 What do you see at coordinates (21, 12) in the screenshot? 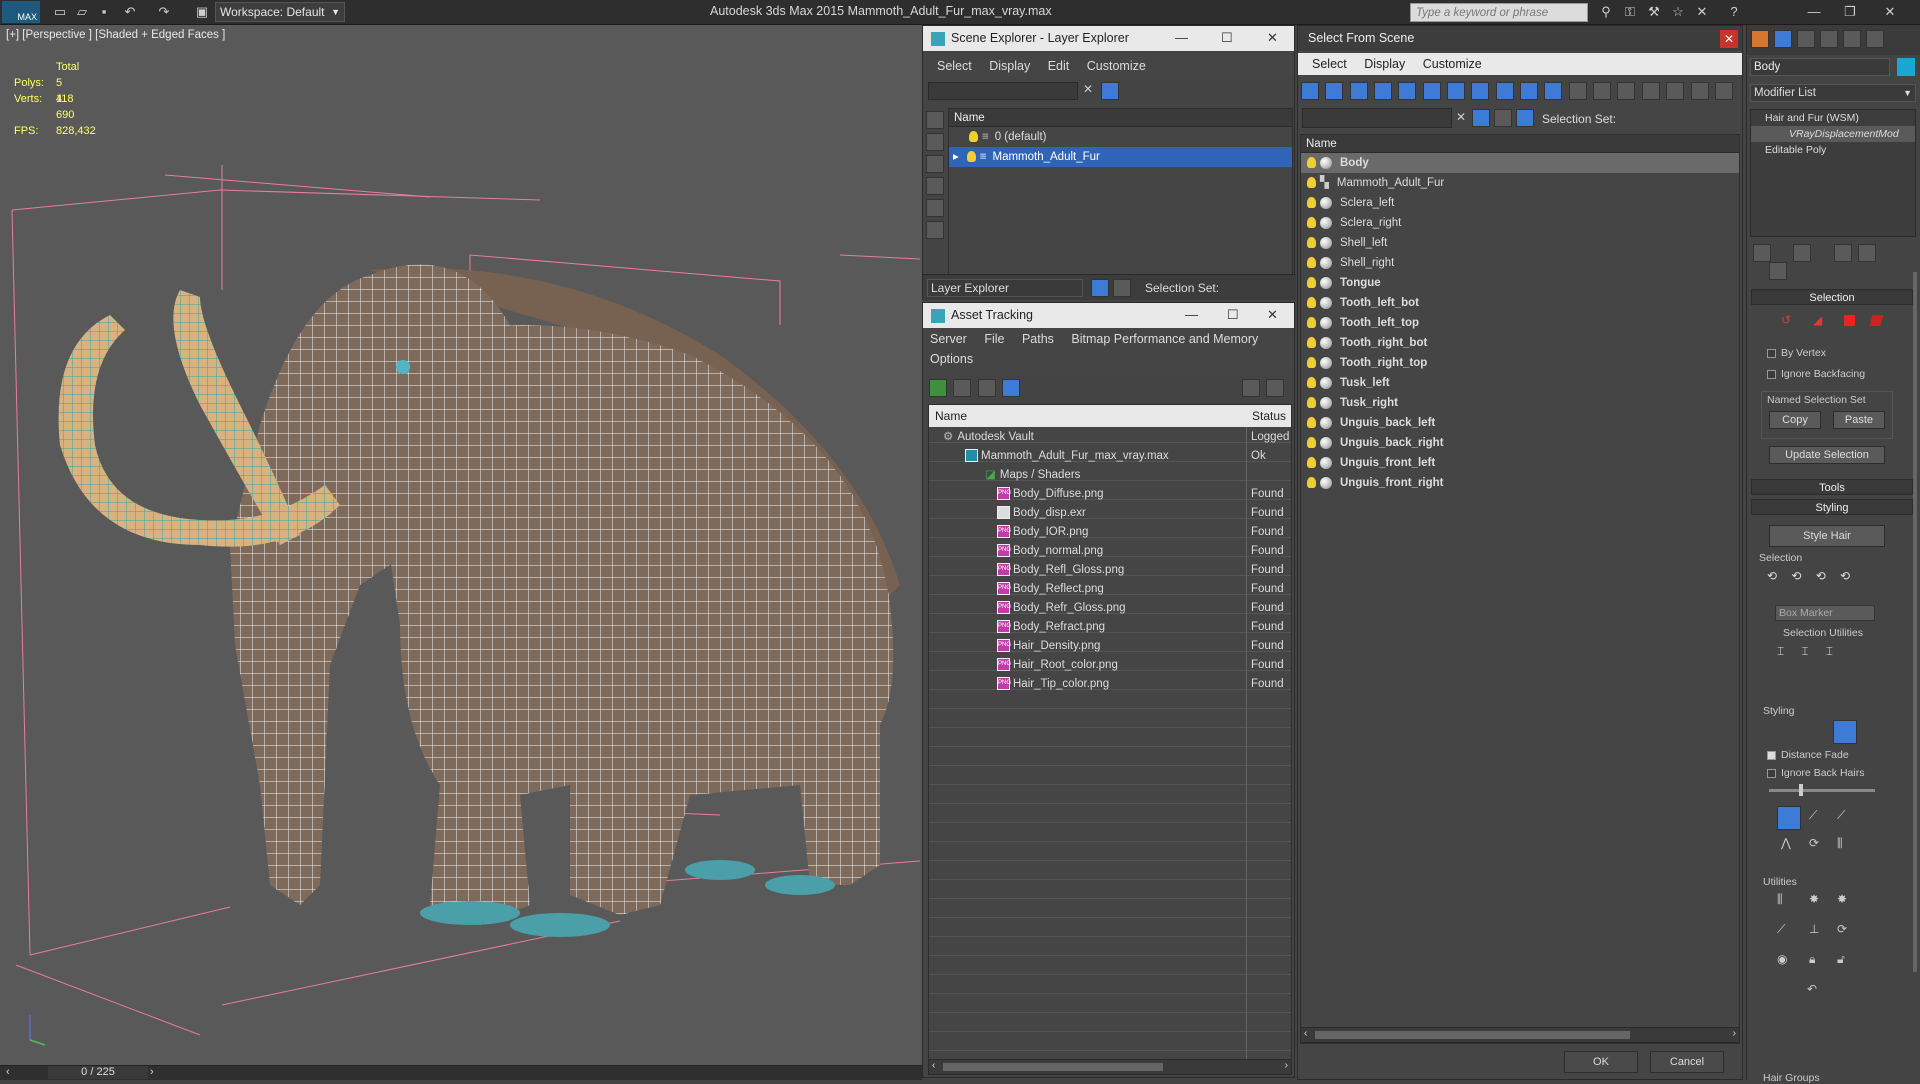
I see `app-logo: MAX` at bounding box center [21, 12].